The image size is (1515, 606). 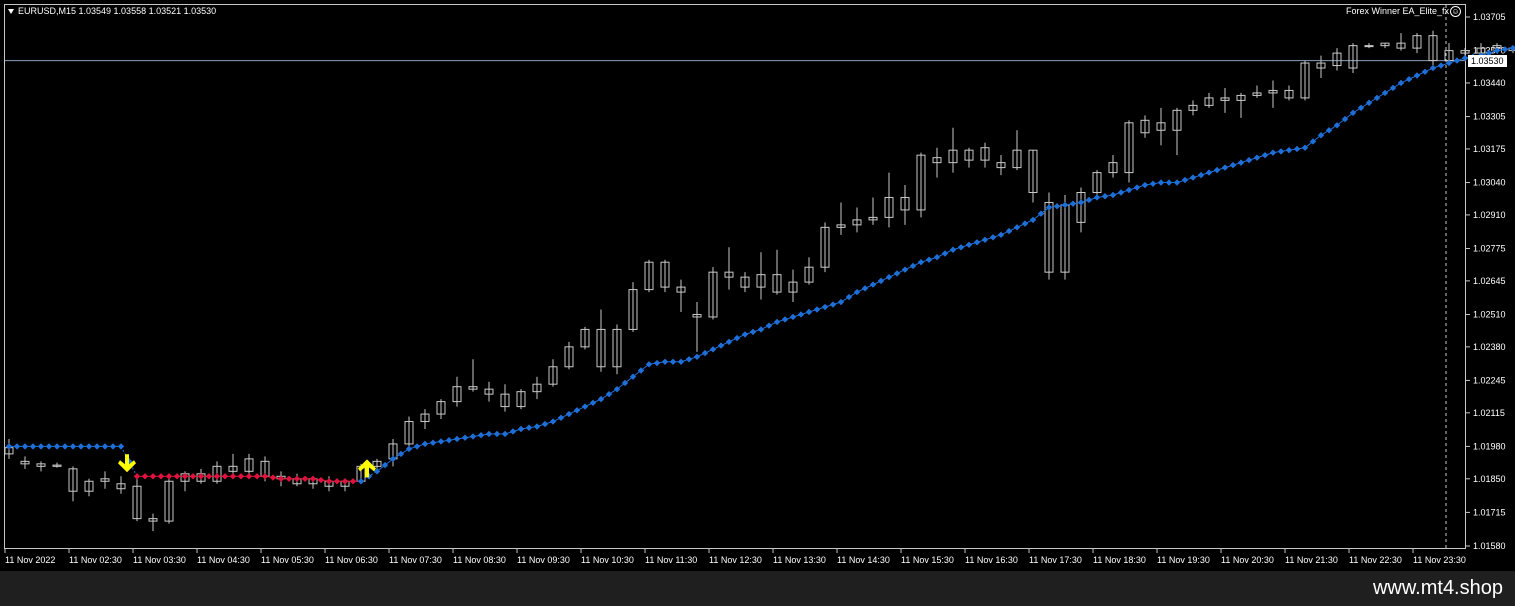 I want to click on price-tick-label: 1.03305, so click(x=1489, y=117).